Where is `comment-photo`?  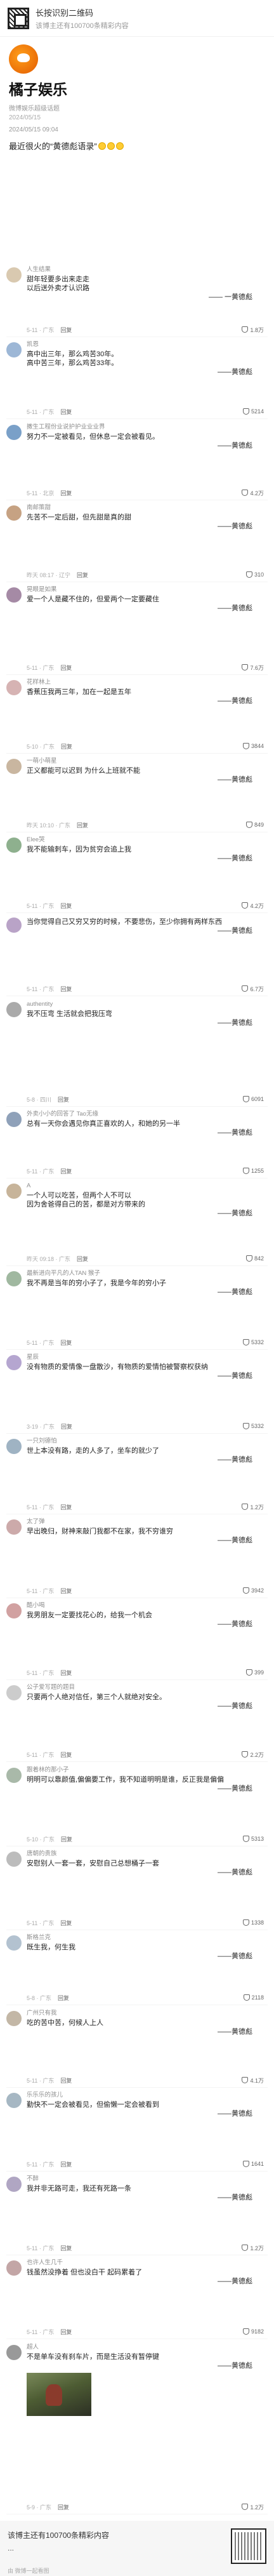
comment-photo is located at coordinates (59, 2394).